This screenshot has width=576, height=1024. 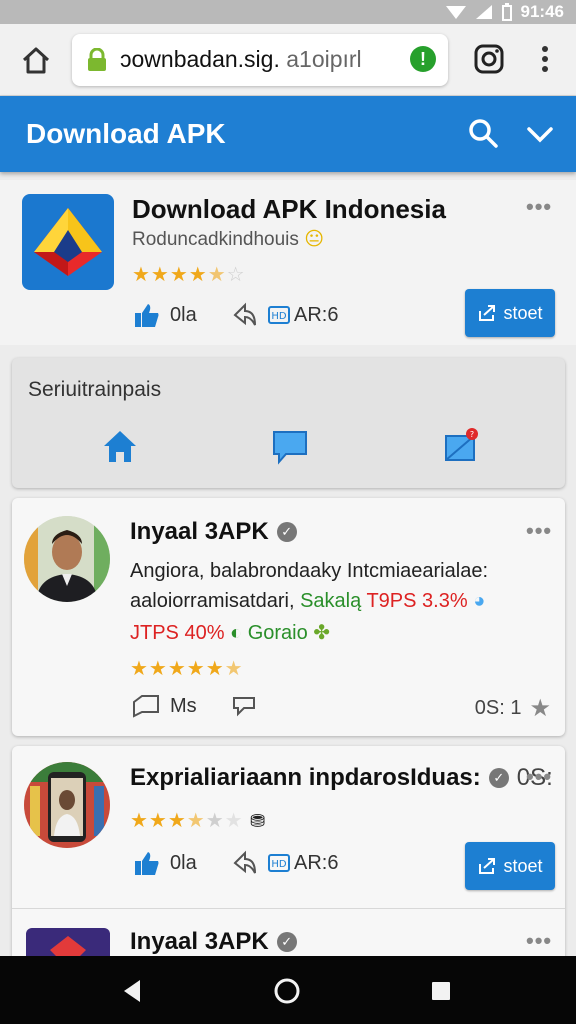 I want to click on url-path: a1oipırl, so click(x=320, y=59).